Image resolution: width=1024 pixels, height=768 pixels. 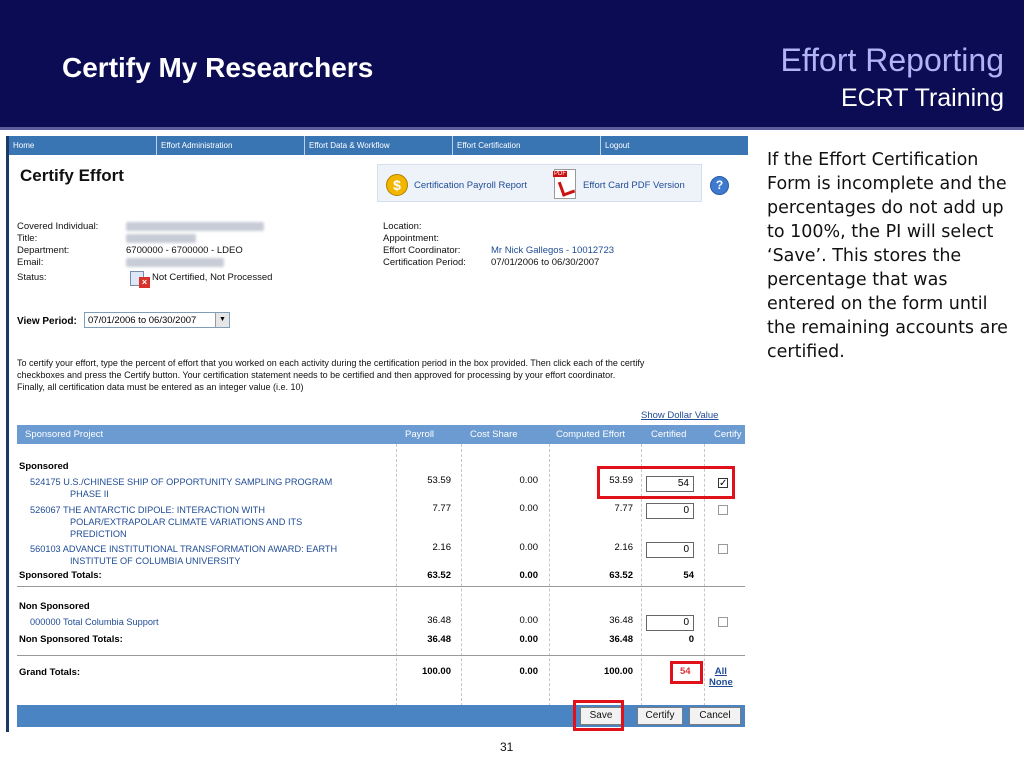 What do you see at coordinates (439, 639) in the screenshot?
I see `non-sponsored-payroll-total: 36.48` at bounding box center [439, 639].